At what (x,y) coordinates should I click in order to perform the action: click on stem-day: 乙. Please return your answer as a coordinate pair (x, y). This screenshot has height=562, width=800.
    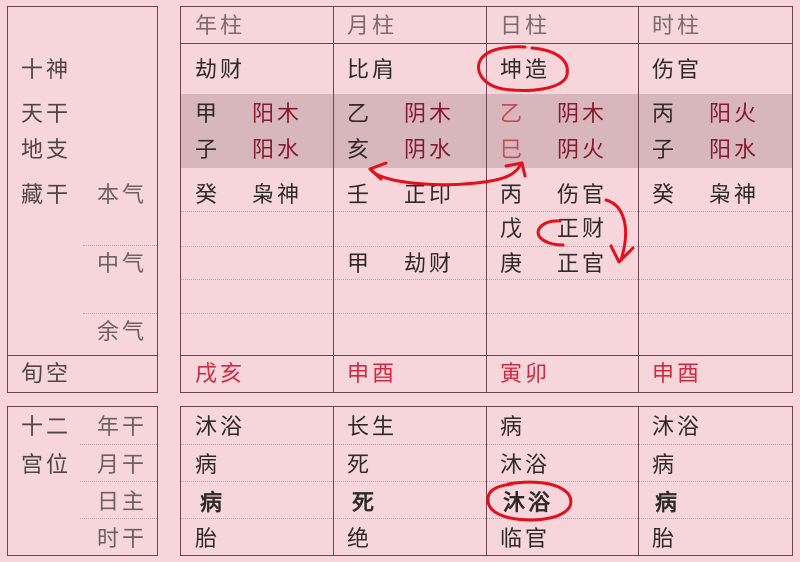
    Looking at the image, I should click on (513, 114).